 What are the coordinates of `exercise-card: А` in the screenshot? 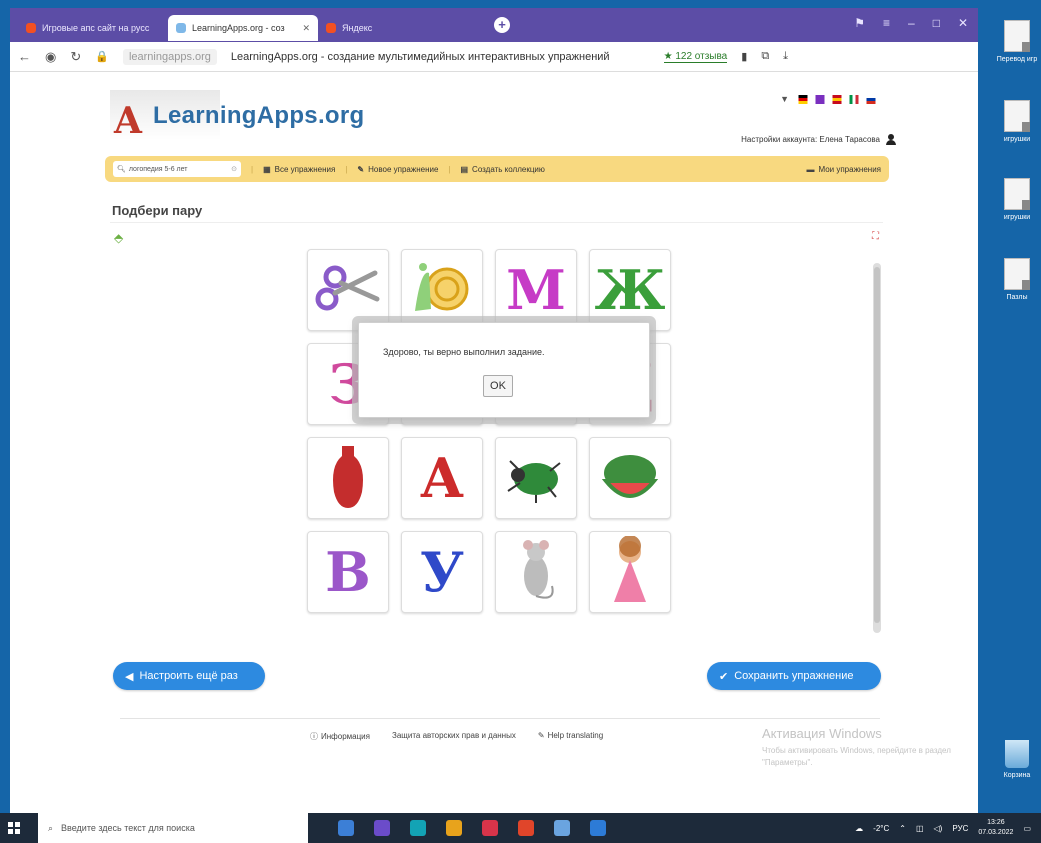 It's located at (442, 478).